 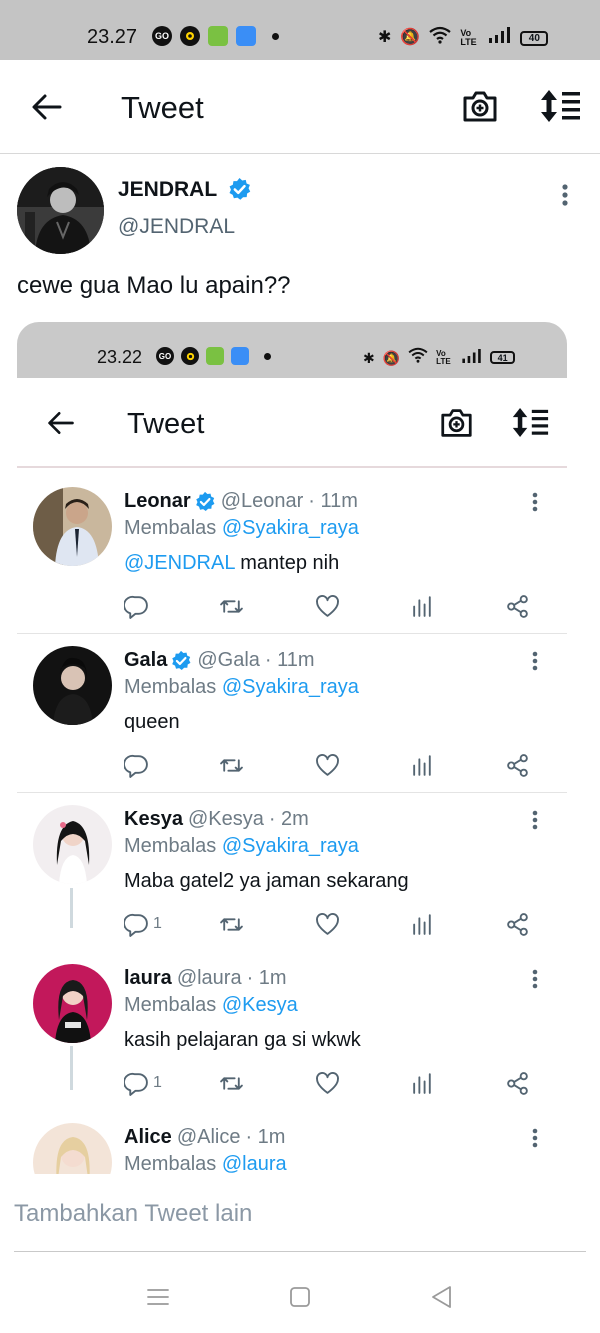 What do you see at coordinates (145, 660) in the screenshot?
I see `reply-author-name: Gala` at bounding box center [145, 660].